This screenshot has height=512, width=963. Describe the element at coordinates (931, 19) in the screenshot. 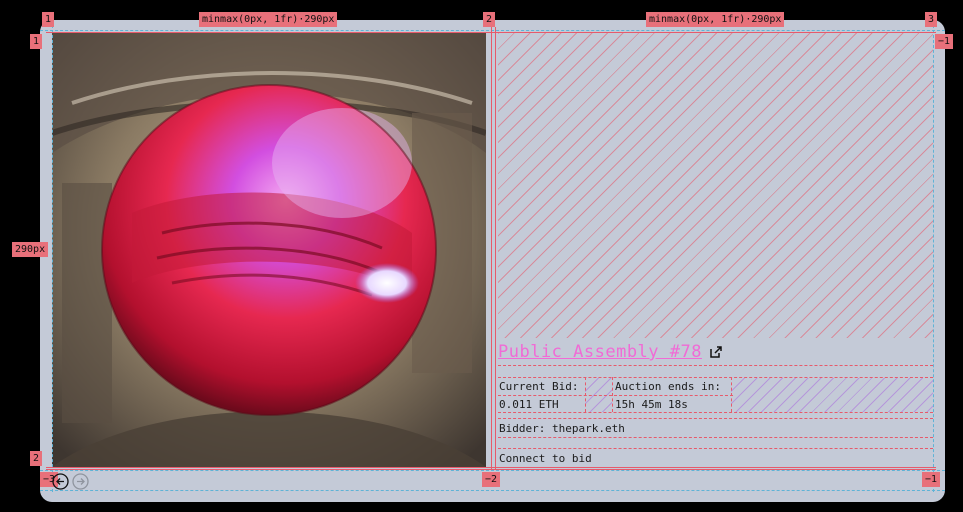

I see `grid-col-number-badge: 3` at that location.